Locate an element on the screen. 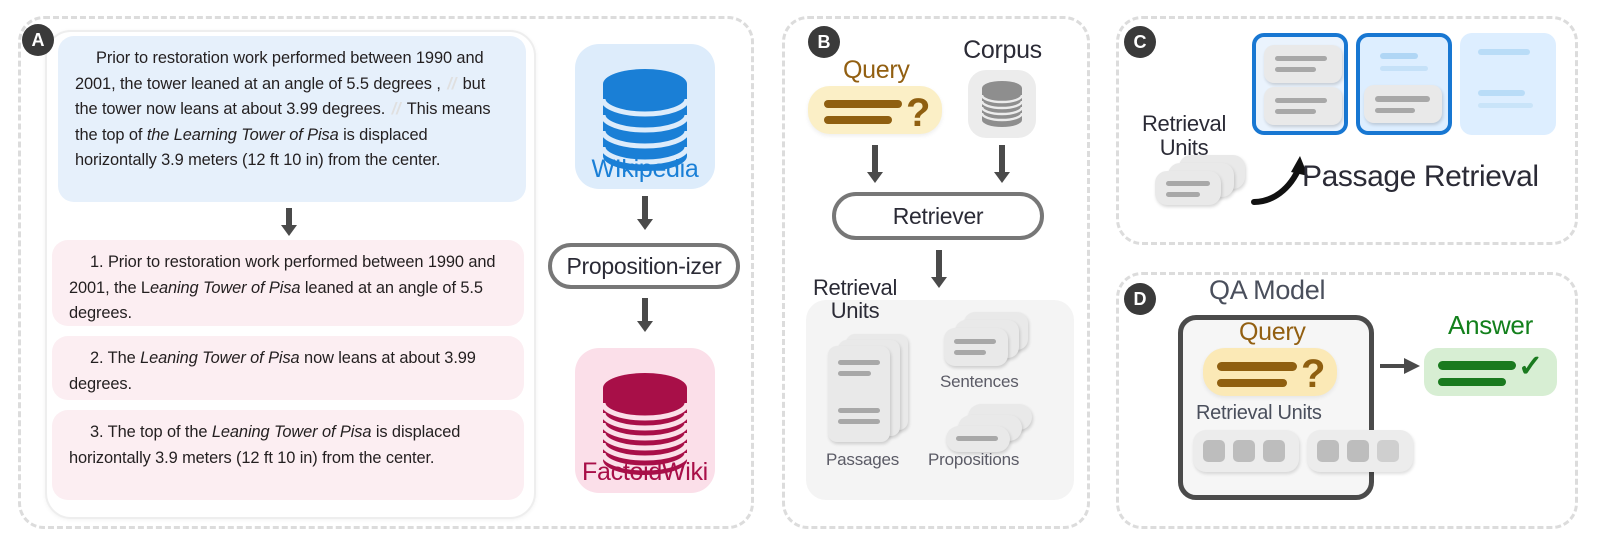 This screenshot has height=545, width=1601. retrieval-units-label-b: Retrieval Units is located at coordinates (855, 299).